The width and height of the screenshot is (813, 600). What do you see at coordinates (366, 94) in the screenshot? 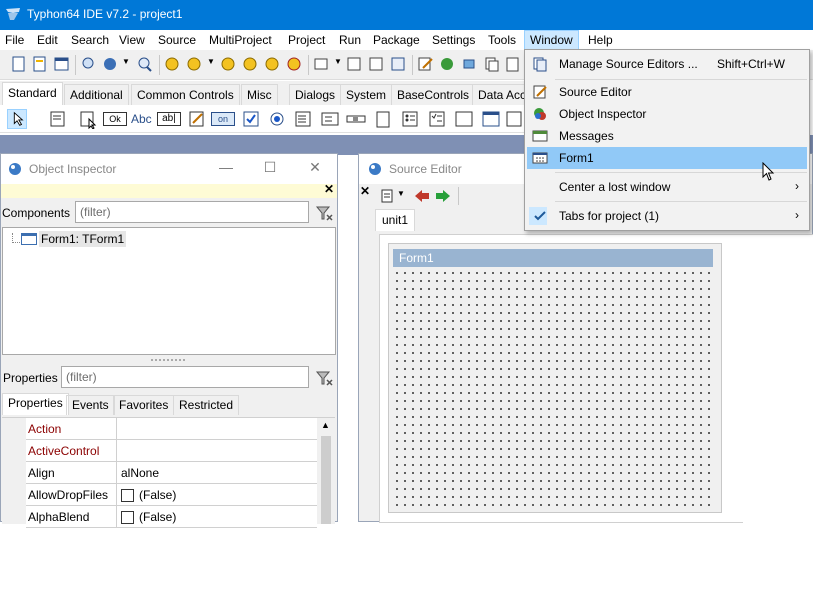
I see `palette-tab-system: System` at bounding box center [366, 94].